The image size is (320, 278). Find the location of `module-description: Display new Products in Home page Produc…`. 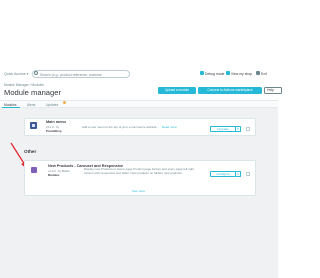

module-description: Display new Products in Home page Produc… is located at coordinates (139, 171).